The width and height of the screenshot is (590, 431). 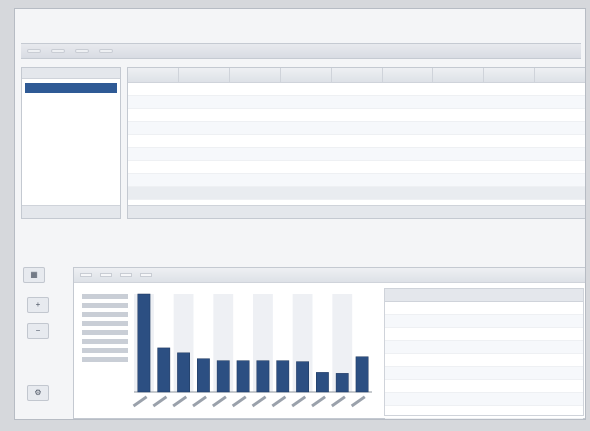 What do you see at coordinates (71, 88) in the screenshot?
I see `left-nav-selected-item` at bounding box center [71, 88].